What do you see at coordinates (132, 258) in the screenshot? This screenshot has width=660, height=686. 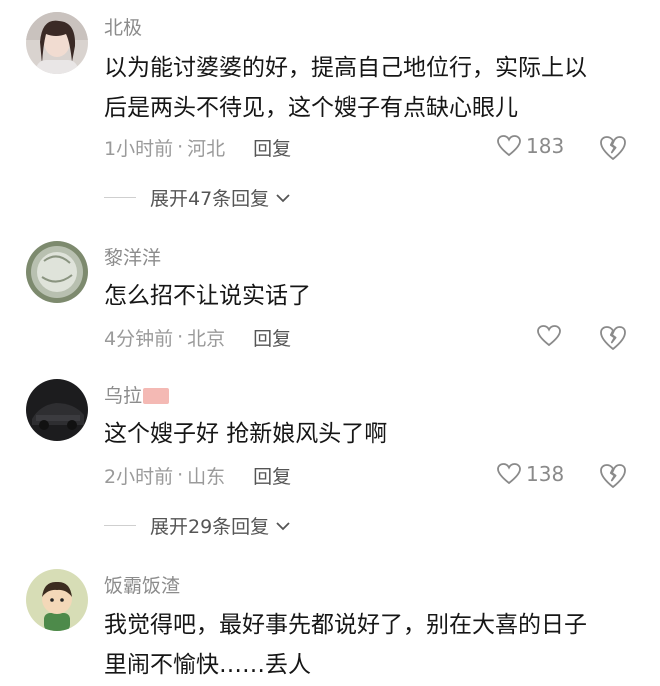 I see `comment-username: 黎洋洋` at bounding box center [132, 258].